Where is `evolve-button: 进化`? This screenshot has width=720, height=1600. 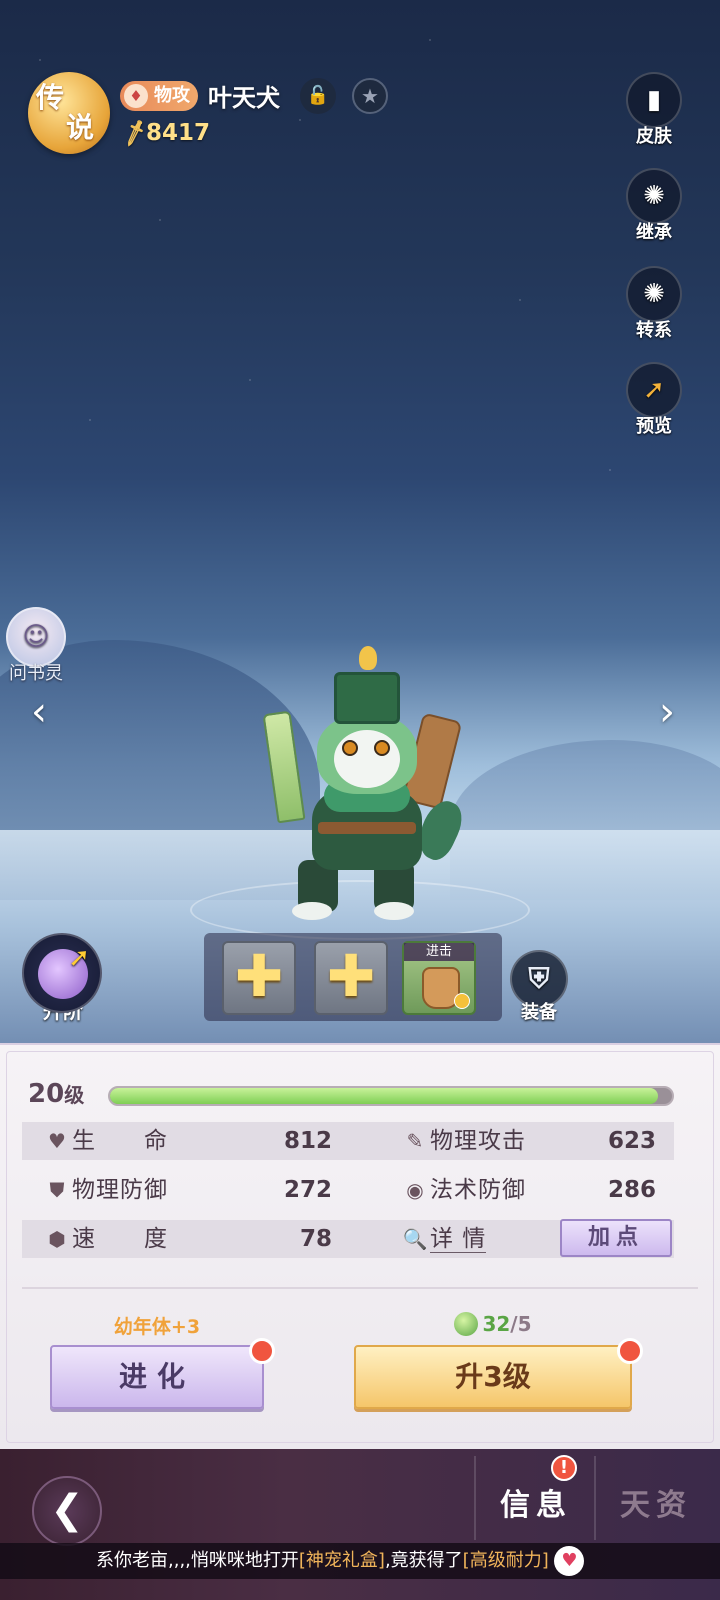 evolve-button: 进化 is located at coordinates (157, 1377).